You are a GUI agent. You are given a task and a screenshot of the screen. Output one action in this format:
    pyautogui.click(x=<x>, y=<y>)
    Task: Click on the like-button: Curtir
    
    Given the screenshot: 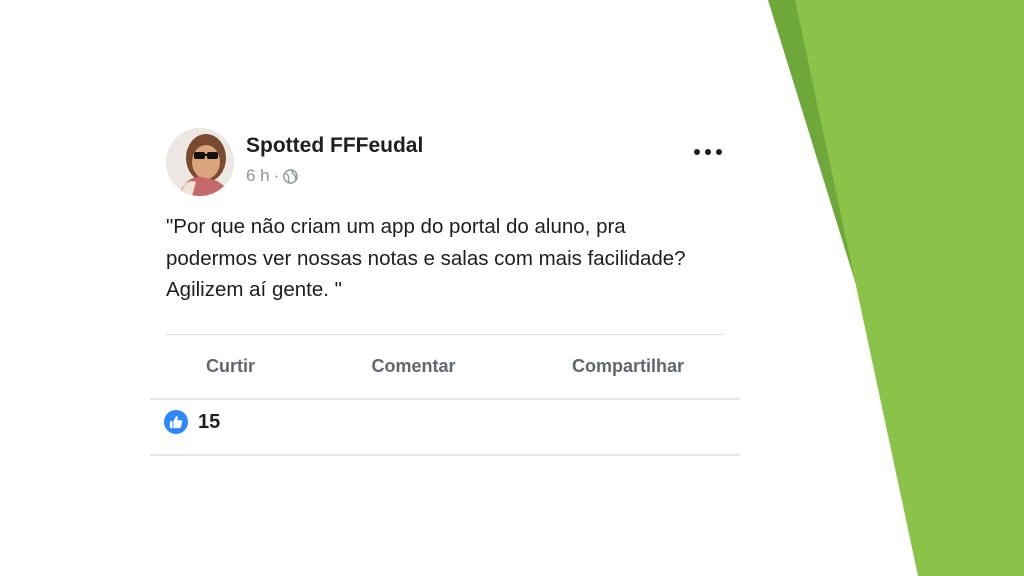 What is the action you would take?
    pyautogui.click(x=230, y=366)
    